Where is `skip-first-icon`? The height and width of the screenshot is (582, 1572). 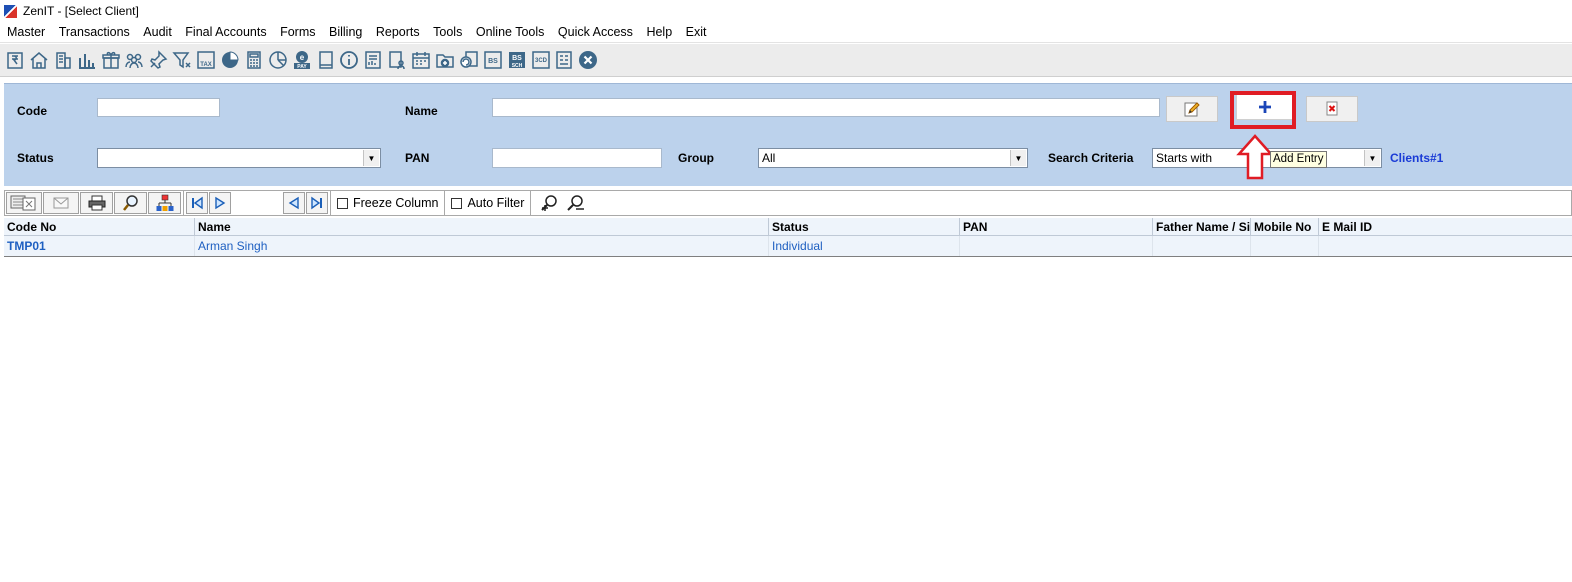
skip-first-icon is located at coordinates (197, 203).